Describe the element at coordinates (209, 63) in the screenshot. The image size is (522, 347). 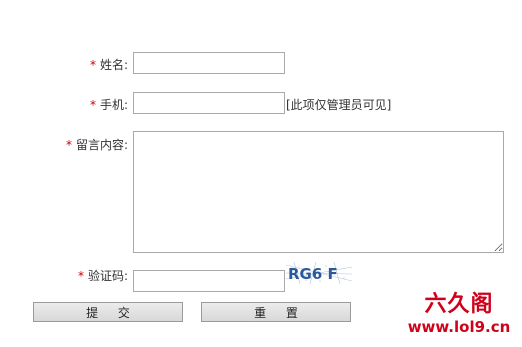
I see `name-input` at that location.